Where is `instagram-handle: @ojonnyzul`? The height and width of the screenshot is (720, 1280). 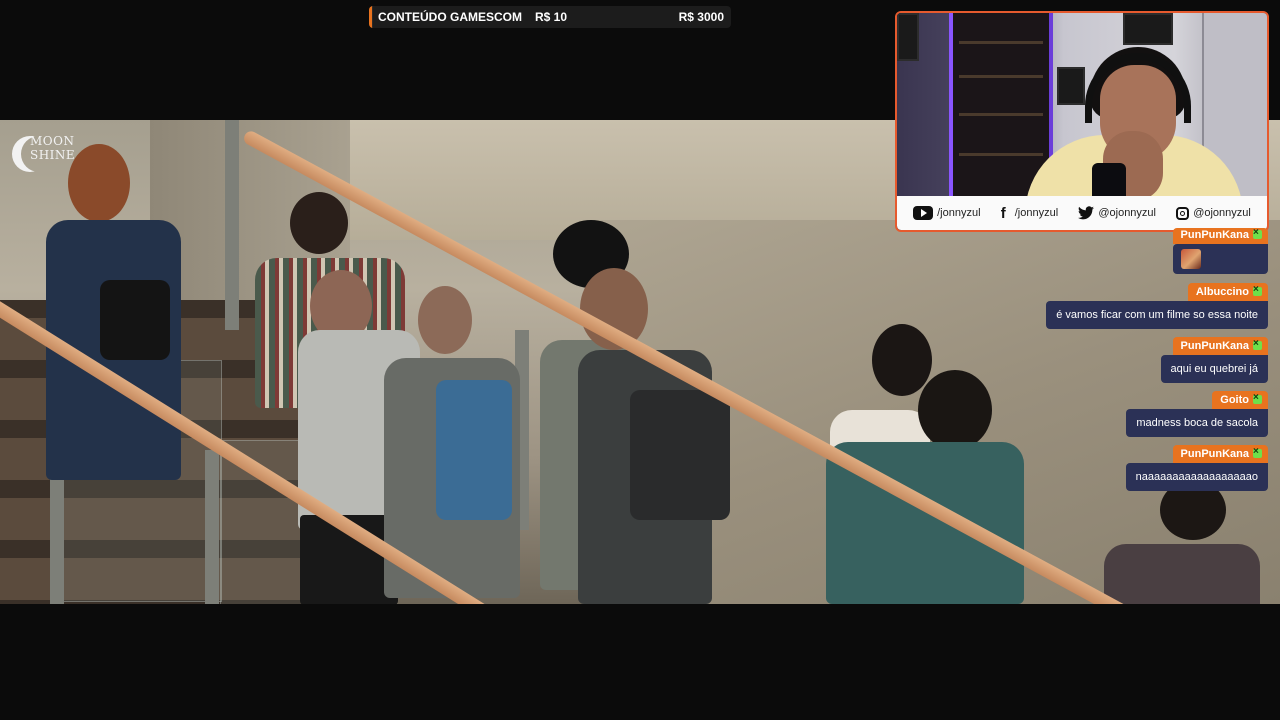 instagram-handle: @ojonnyzul is located at coordinates (1222, 213).